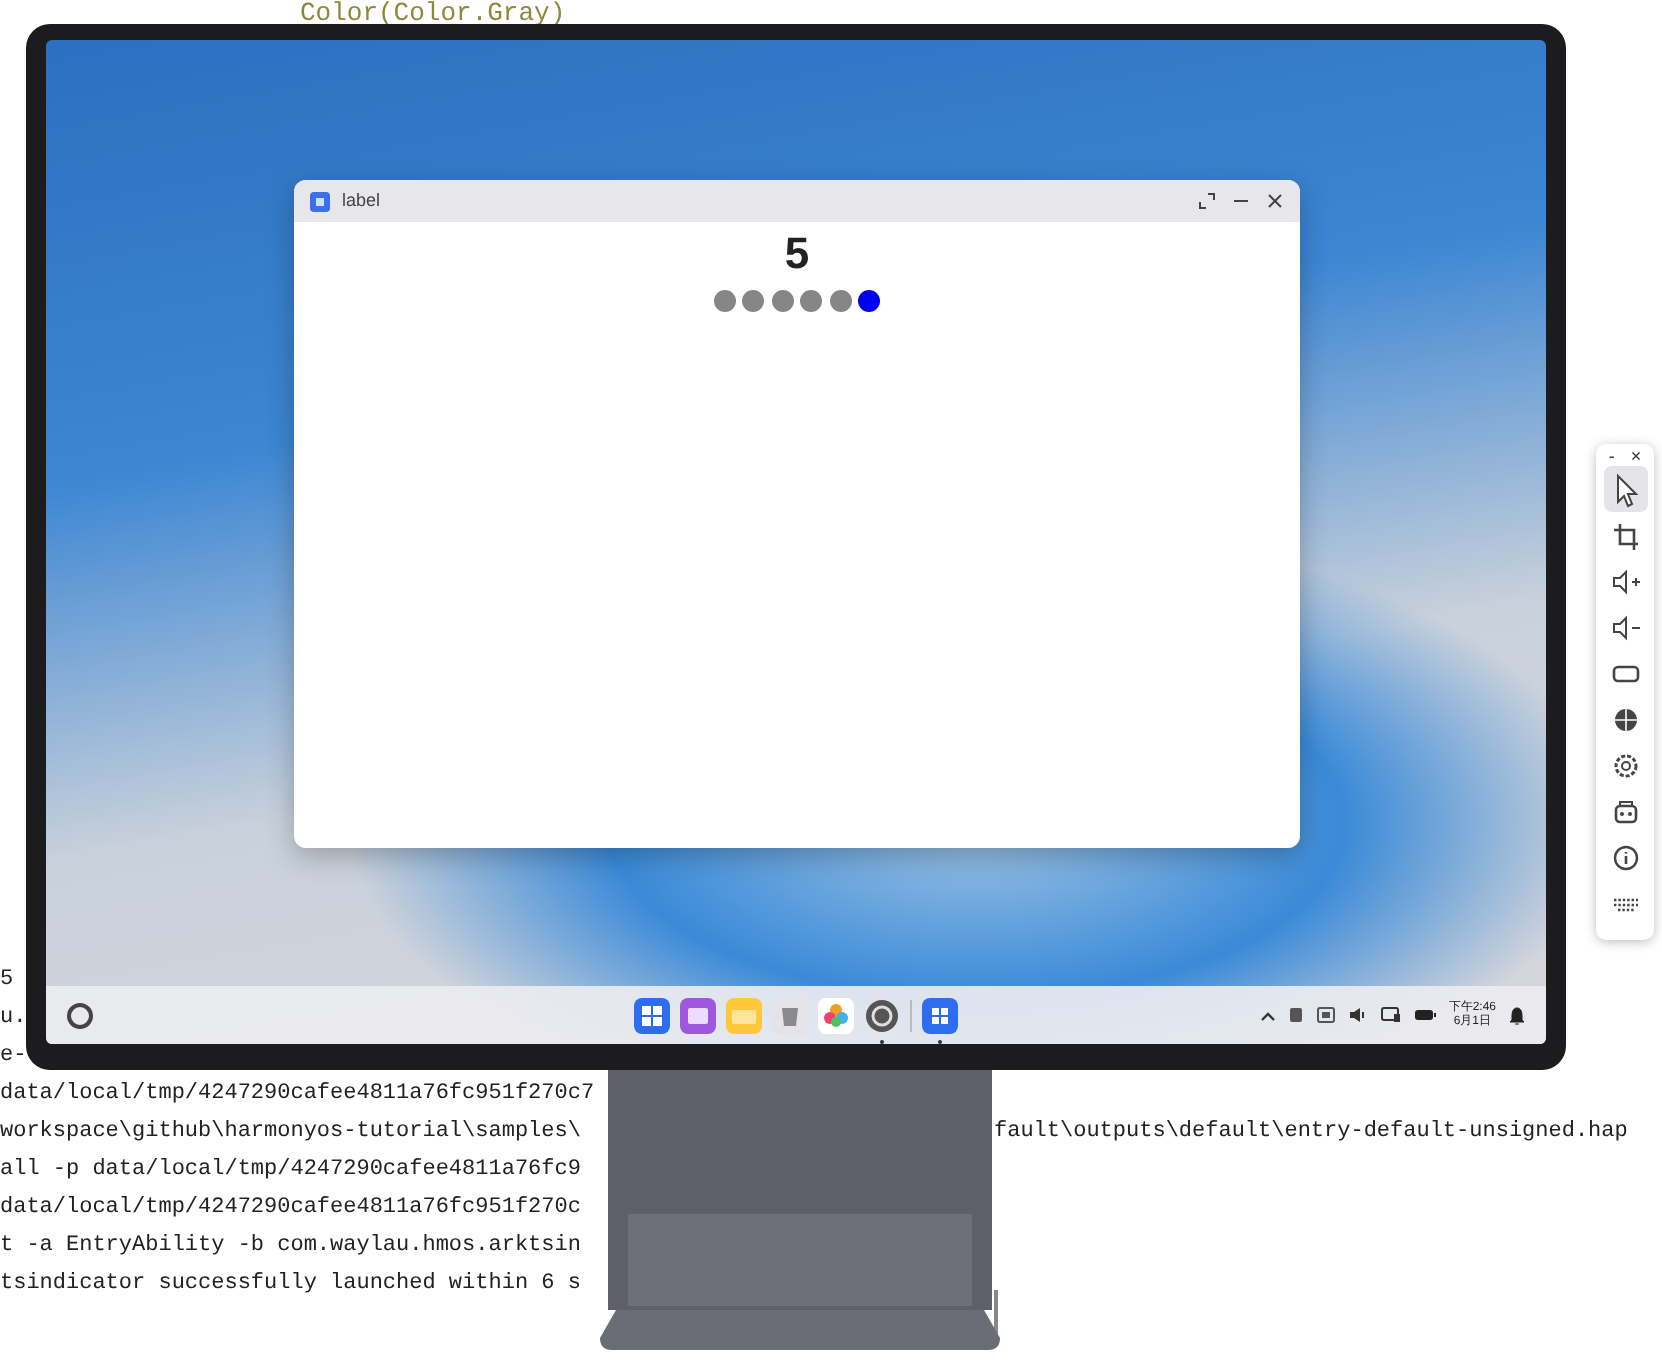 This screenshot has height=1372, width=1662. What do you see at coordinates (290, 1170) in the screenshot?
I see `terminal-line: all -p data/local/tmp/4247290cafee4811a76fc9` at bounding box center [290, 1170].